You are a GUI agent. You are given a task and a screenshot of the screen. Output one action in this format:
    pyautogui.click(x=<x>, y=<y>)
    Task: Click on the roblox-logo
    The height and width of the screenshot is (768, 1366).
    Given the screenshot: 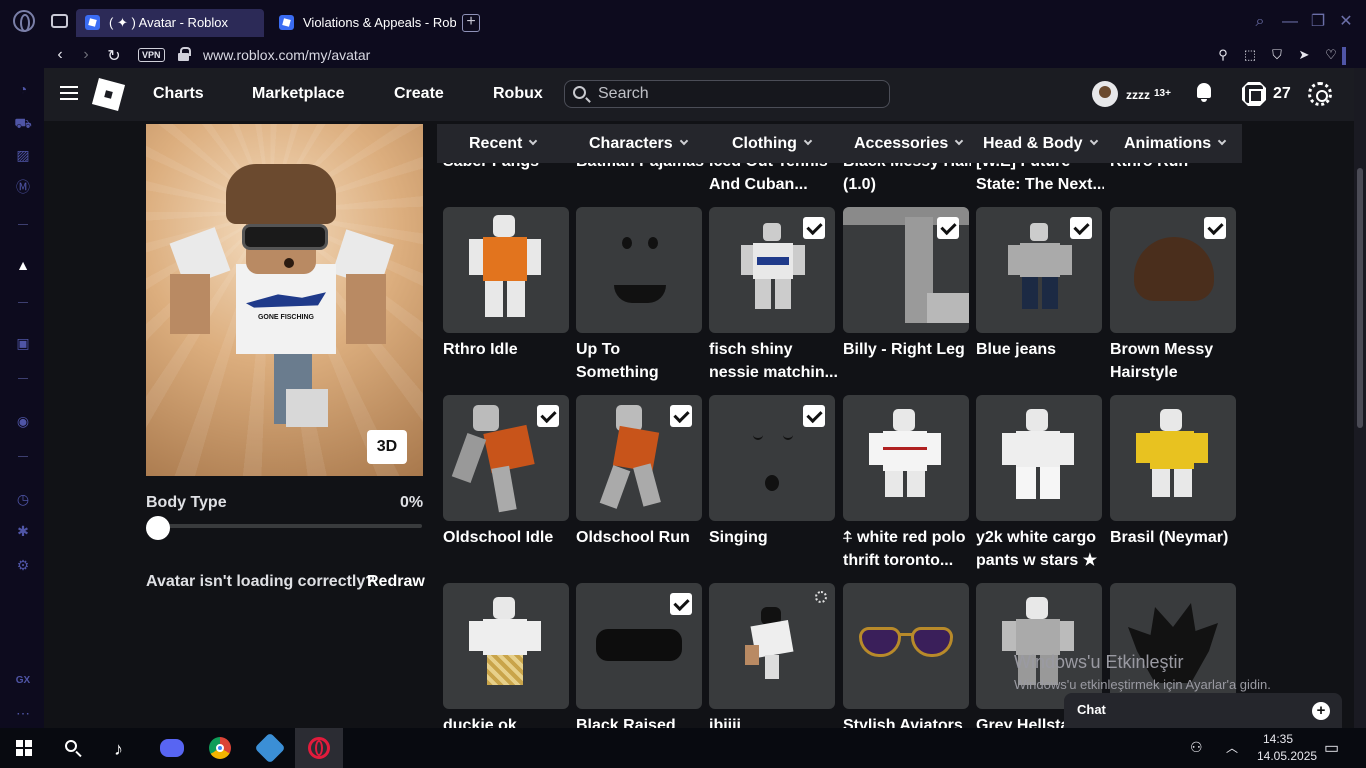 What is the action you would take?
    pyautogui.click(x=108, y=94)
    